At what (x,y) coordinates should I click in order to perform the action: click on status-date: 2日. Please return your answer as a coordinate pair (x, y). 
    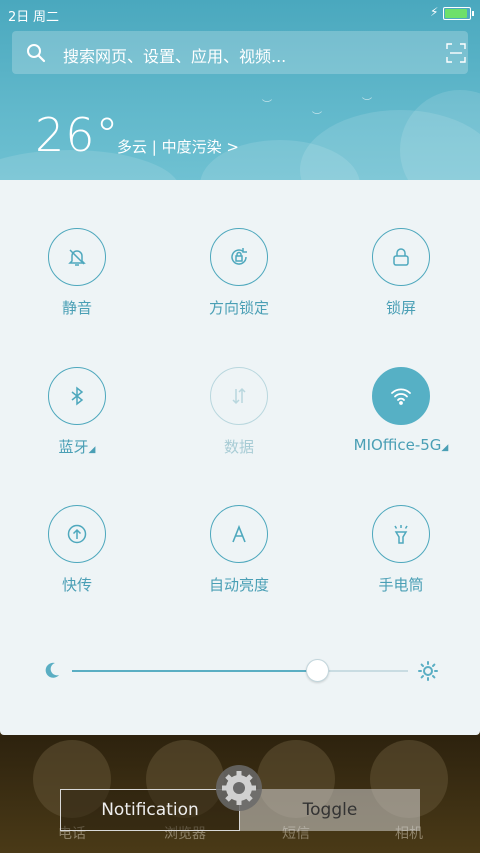
    Looking at the image, I should click on (19, 17).